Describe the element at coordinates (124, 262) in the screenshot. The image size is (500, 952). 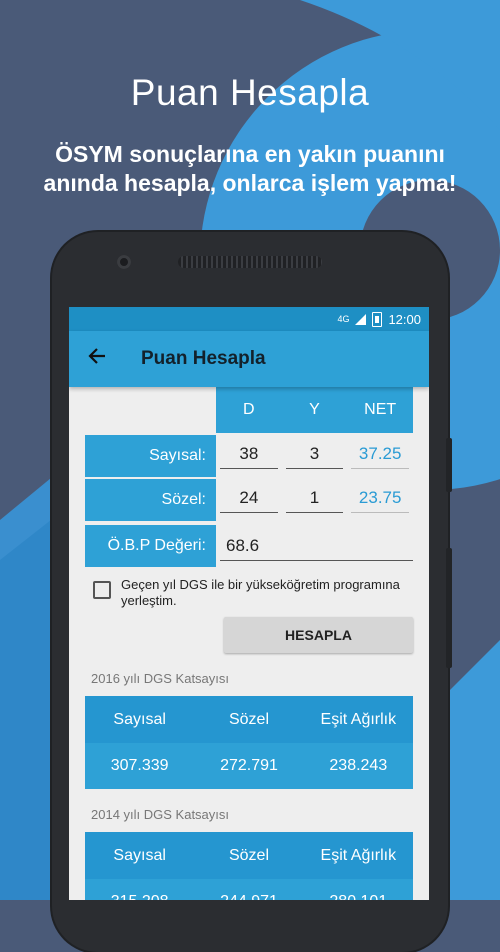
I see `camera-icon` at that location.